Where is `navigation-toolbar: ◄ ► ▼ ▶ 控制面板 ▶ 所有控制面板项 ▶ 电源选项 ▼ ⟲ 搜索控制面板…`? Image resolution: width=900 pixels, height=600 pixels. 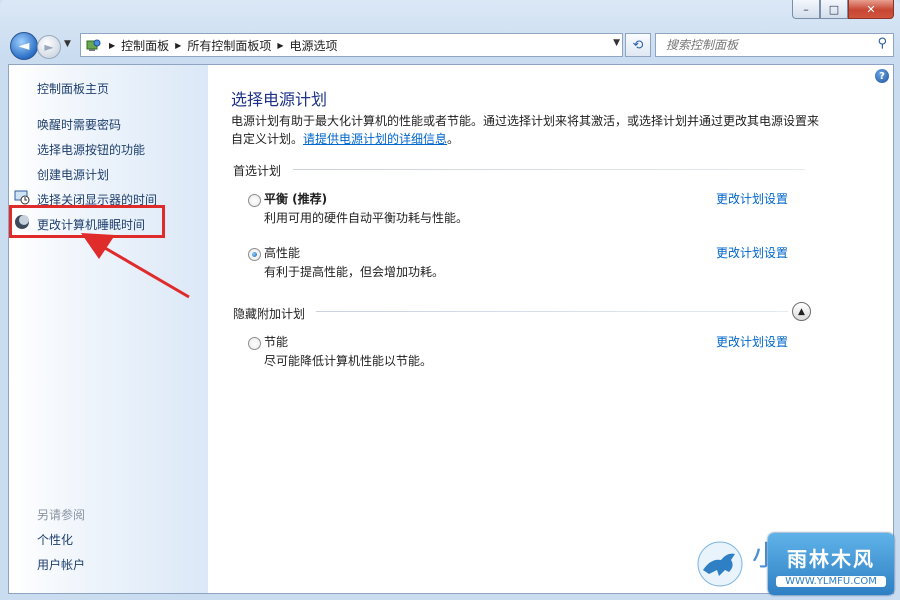 navigation-toolbar: ◄ ► ▼ ▶ 控制面板 ▶ 所有控制面板项 ▶ 电源选项 ▼ ⟲ 搜索控制面板… is located at coordinates (451, 46).